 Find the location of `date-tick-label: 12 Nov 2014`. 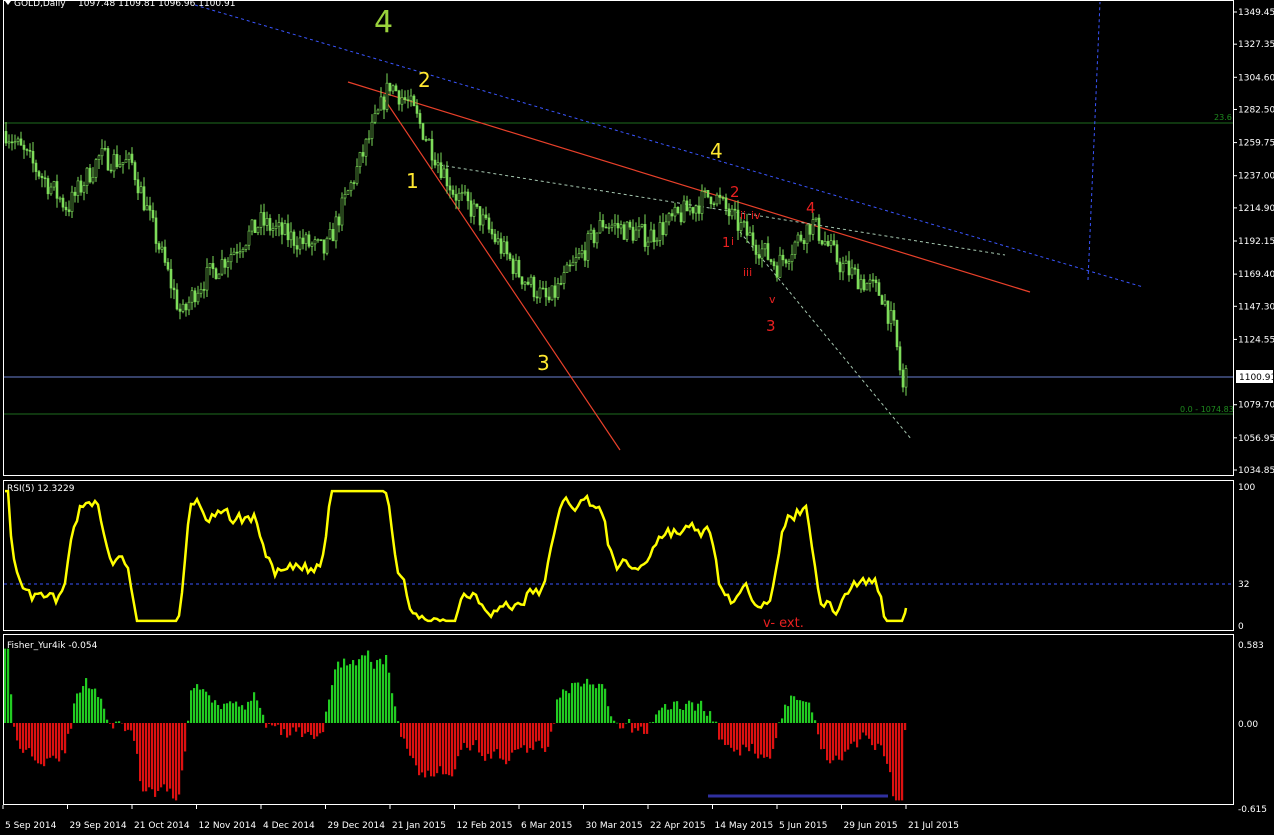

date-tick-label: 12 Nov 2014 is located at coordinates (228, 826).